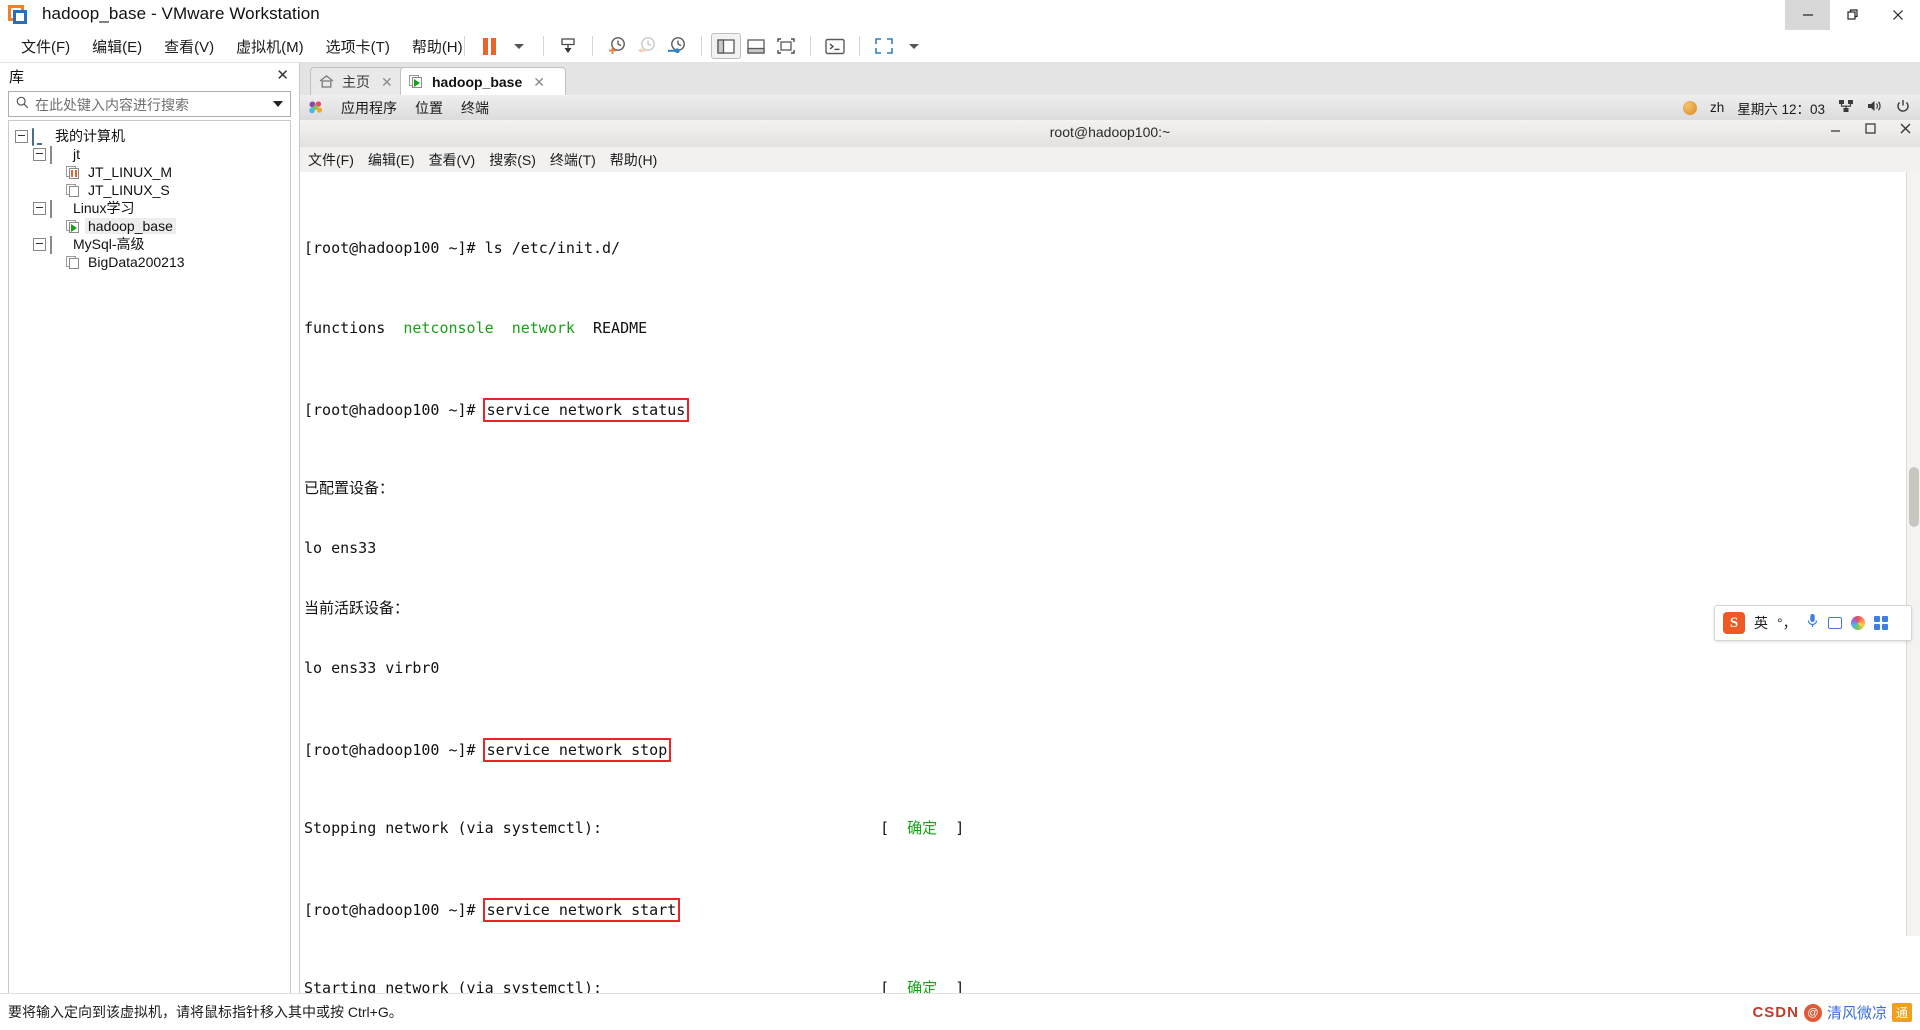  I want to click on revert-snapshot-button, so click(647, 46).